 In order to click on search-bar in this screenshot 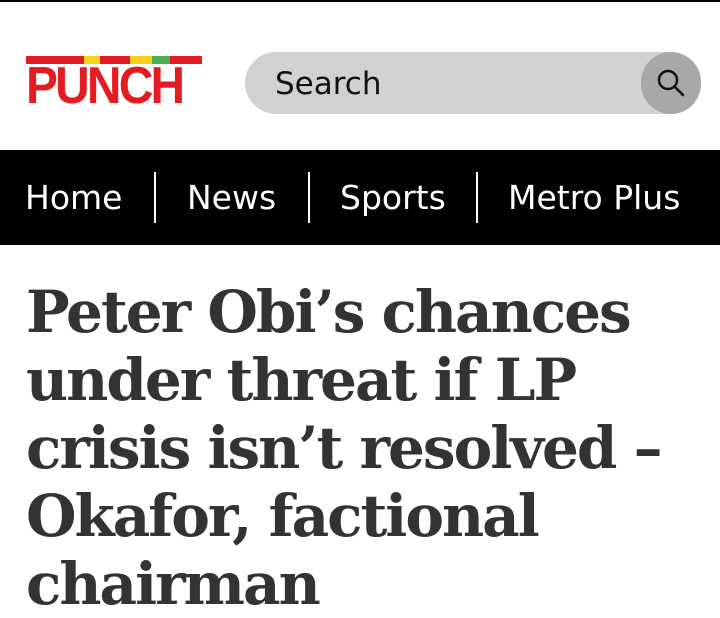, I will do `click(473, 83)`.